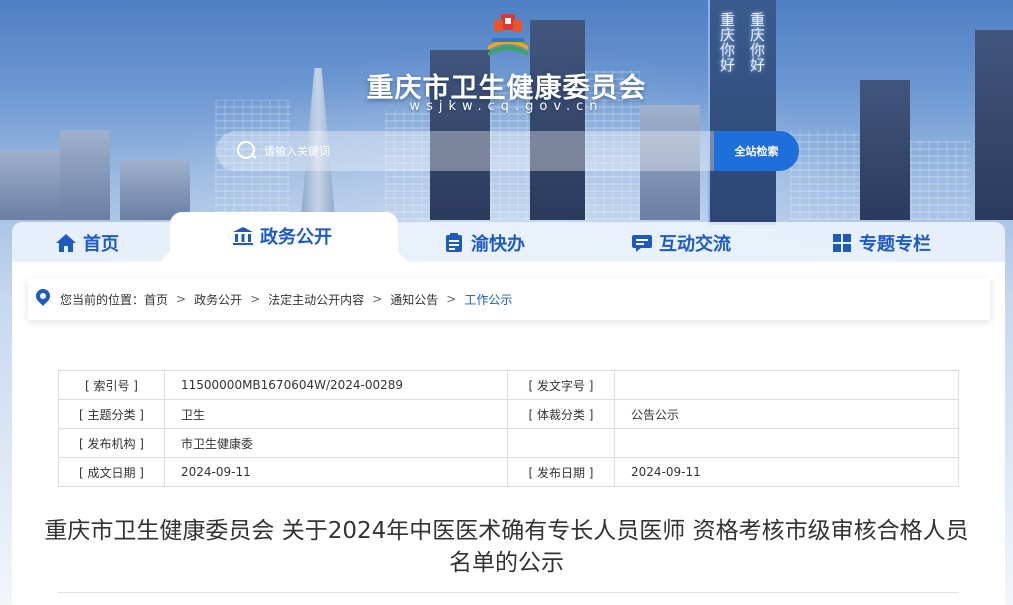 This screenshot has height=605, width=1013. Describe the element at coordinates (786, 443) in the screenshot. I see `meta-value-empty` at that location.